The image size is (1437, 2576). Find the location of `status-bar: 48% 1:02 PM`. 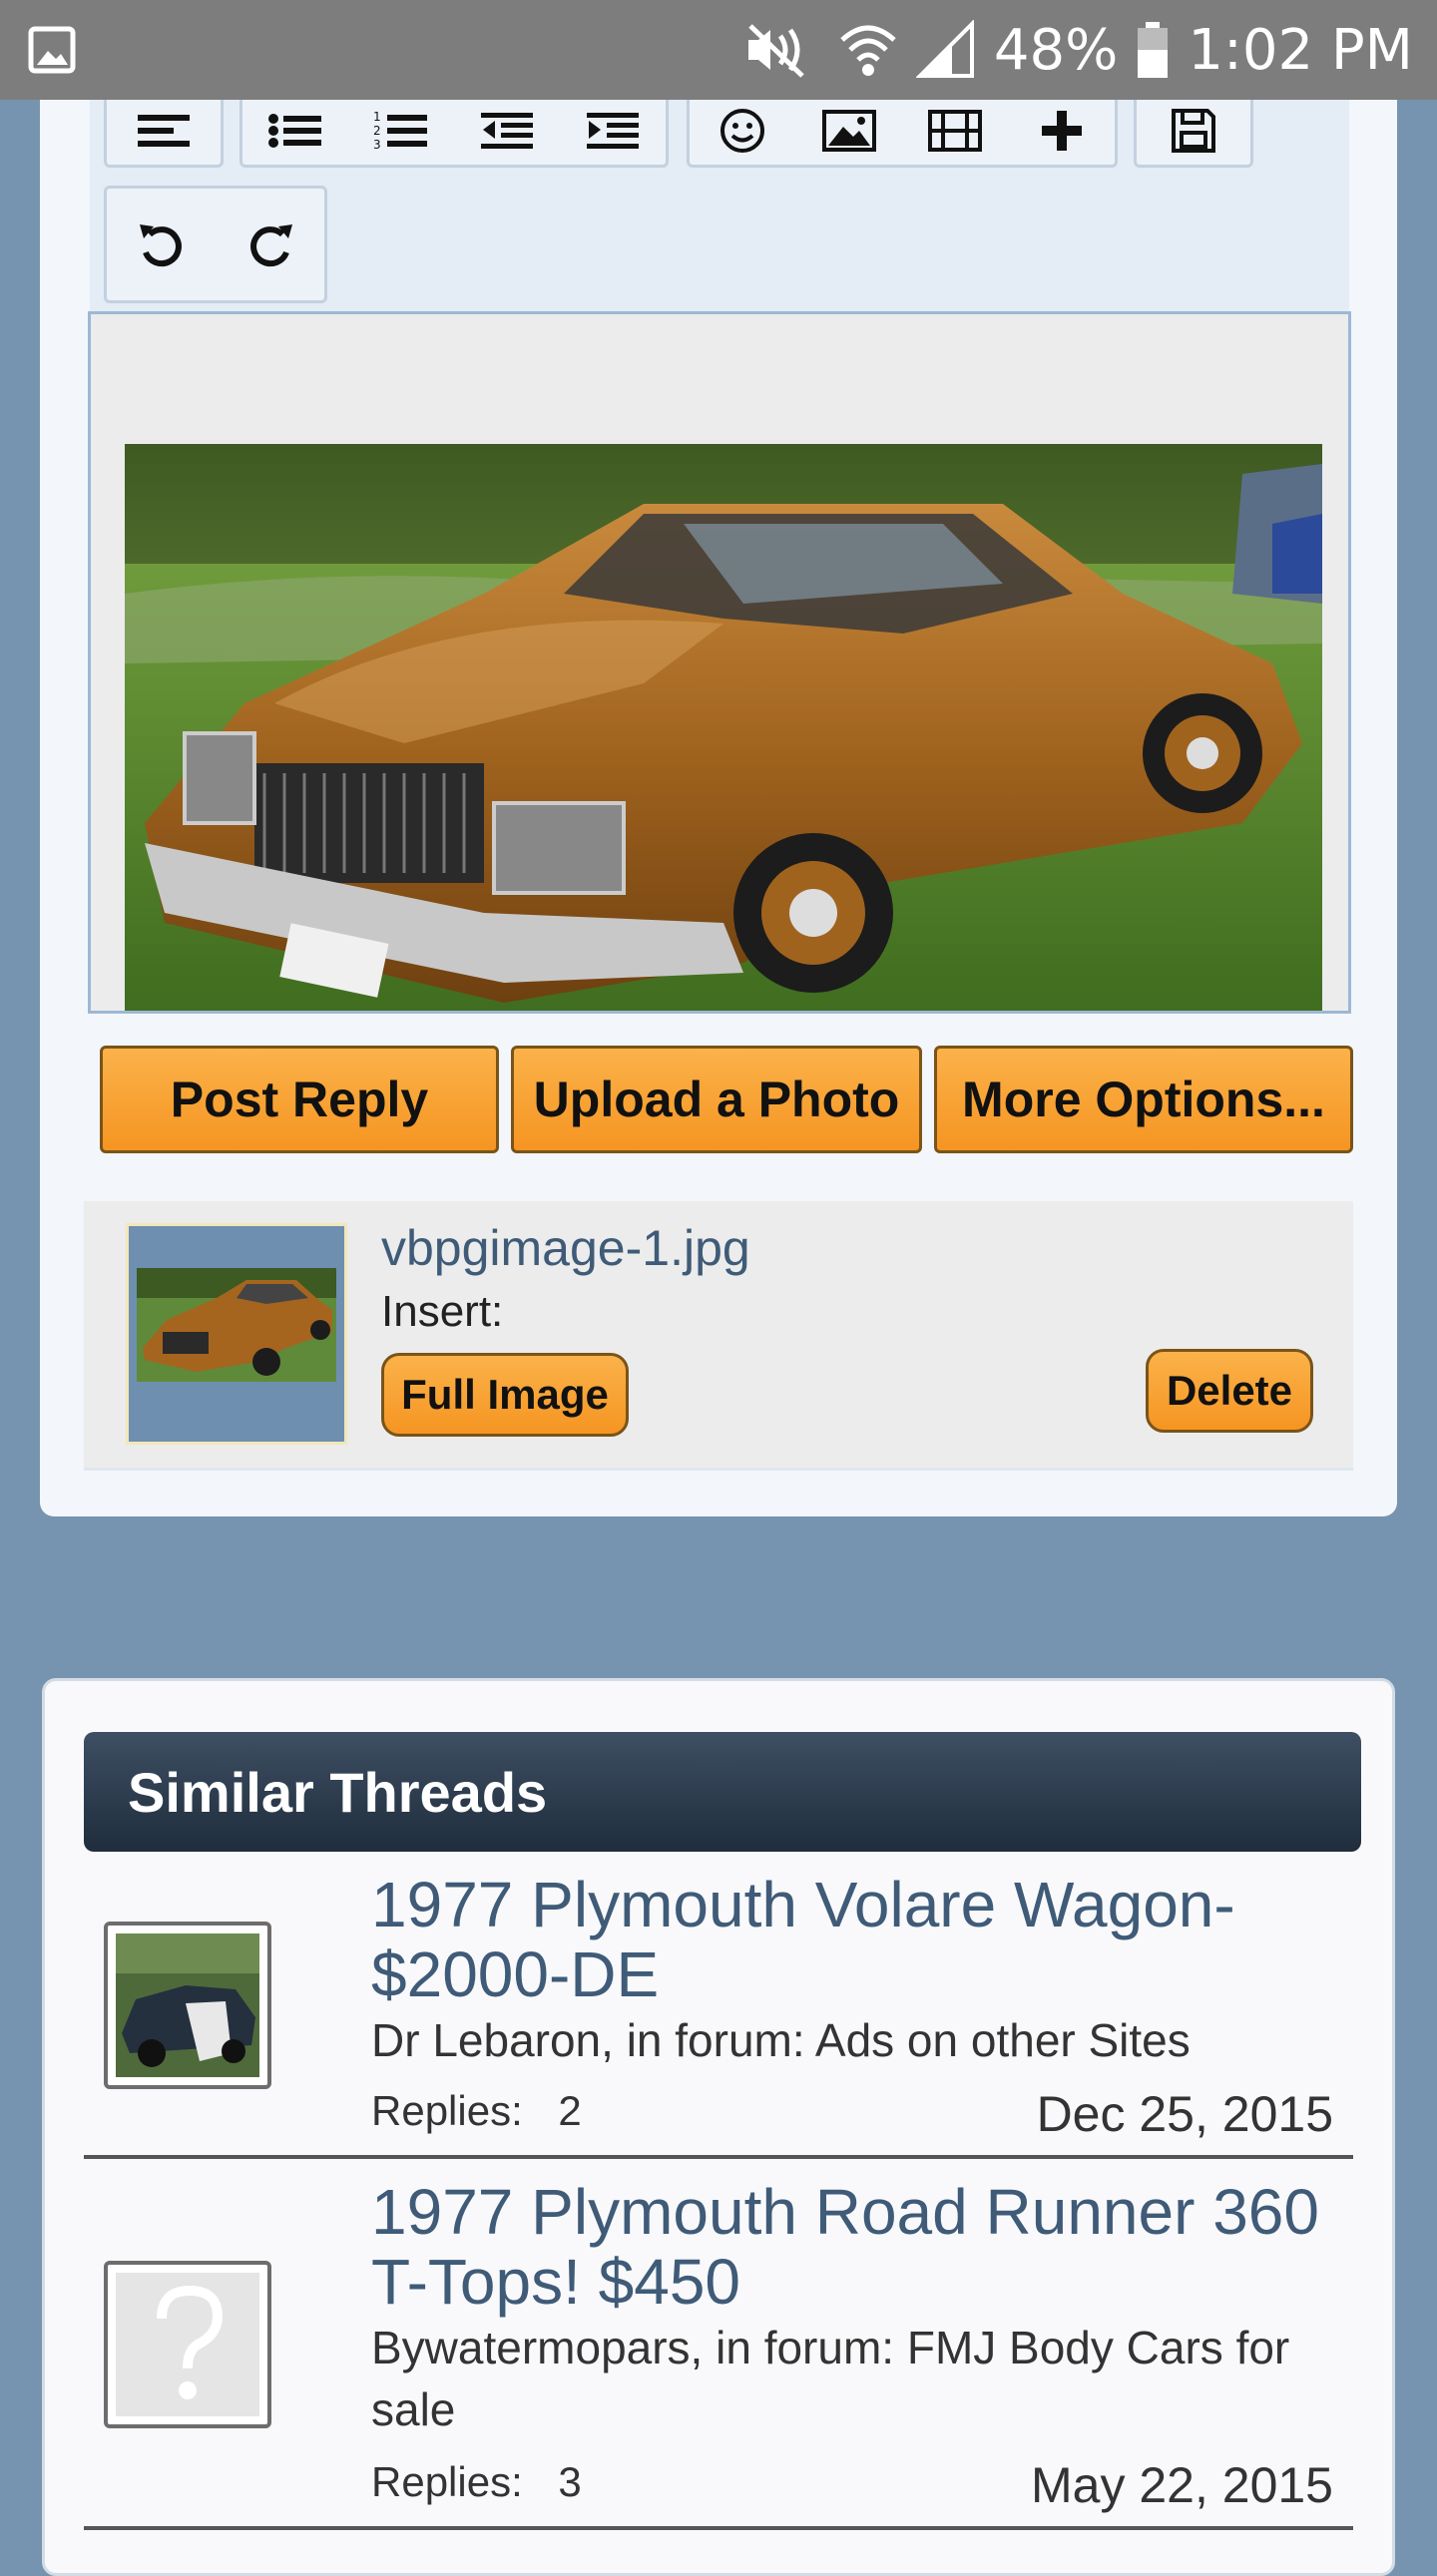

status-bar: 48% 1:02 PM is located at coordinates (718, 50).